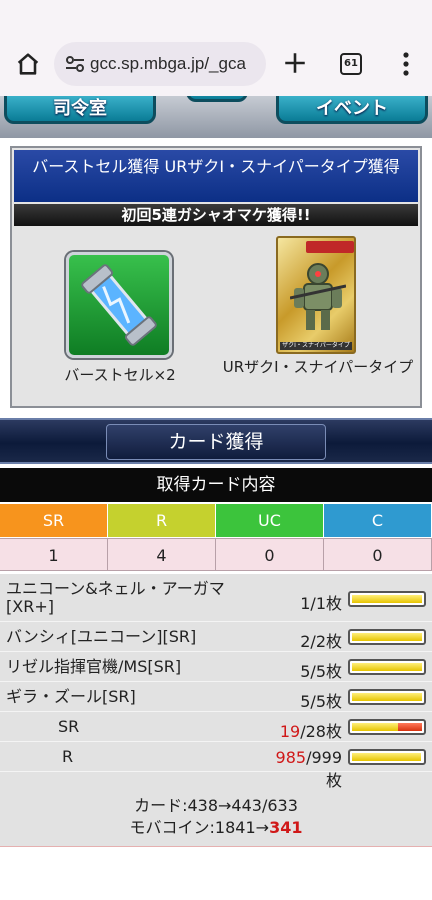  I want to click on rarity-sr-header: SR, so click(54, 520).